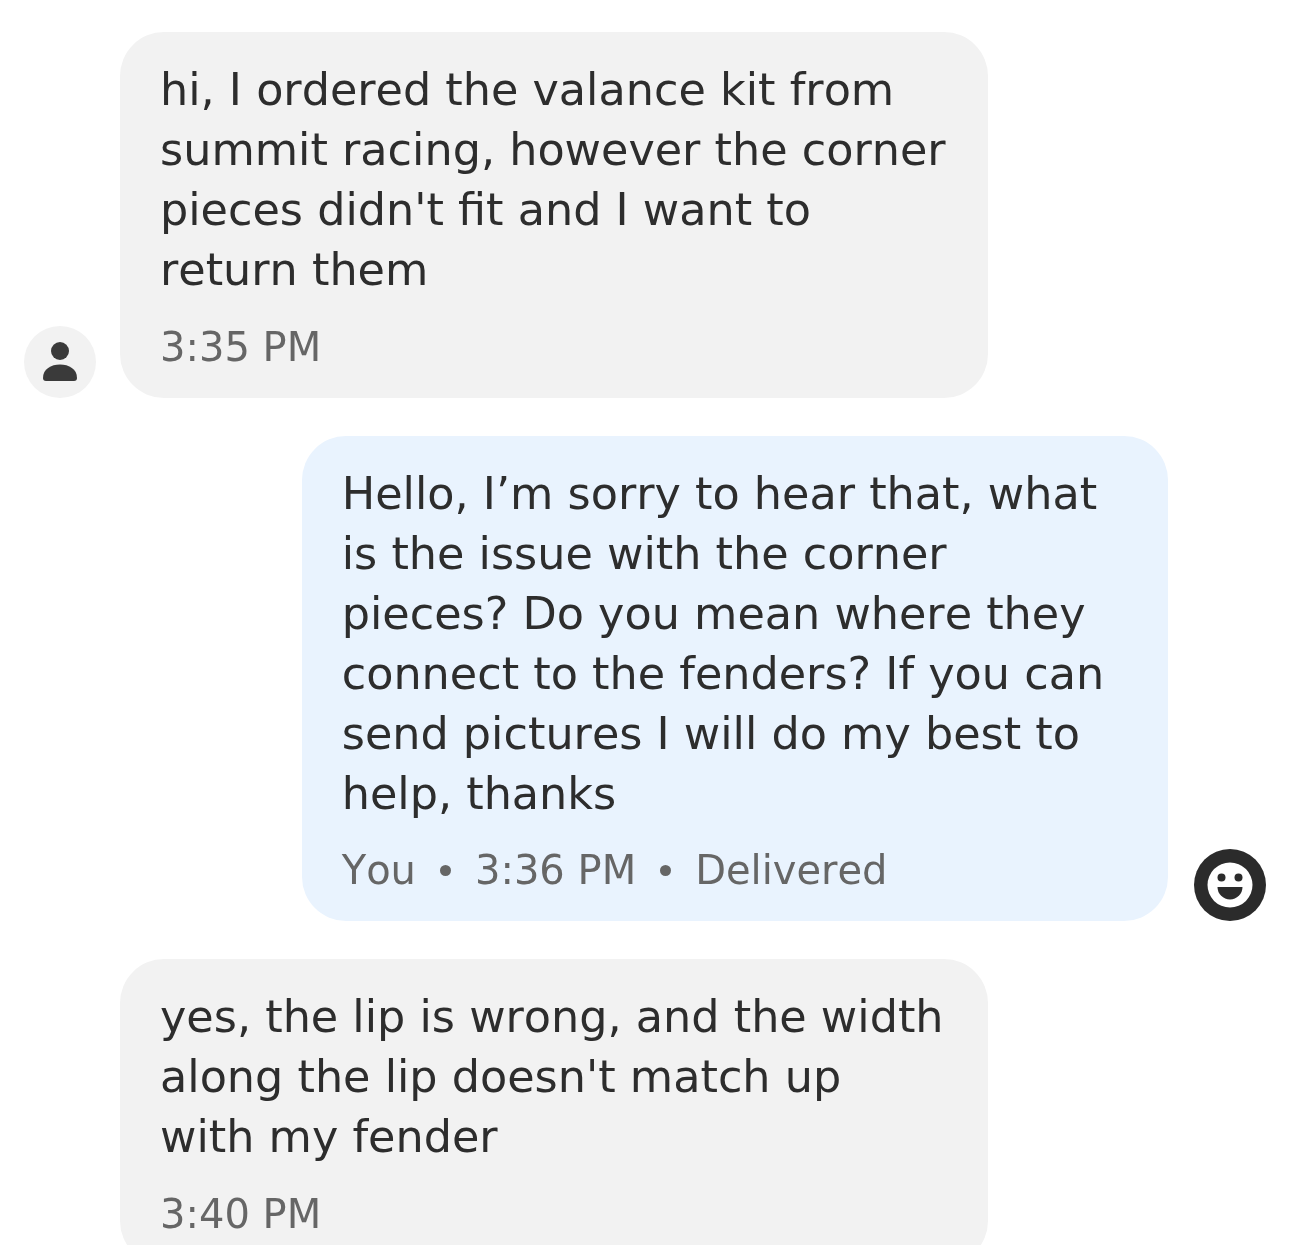 The height and width of the screenshot is (1245, 1290). I want to click on message-text: hi, I ordered the valance kit from summit racing, however the corner pieces didn't fit and I want to return them, so click(553, 180).